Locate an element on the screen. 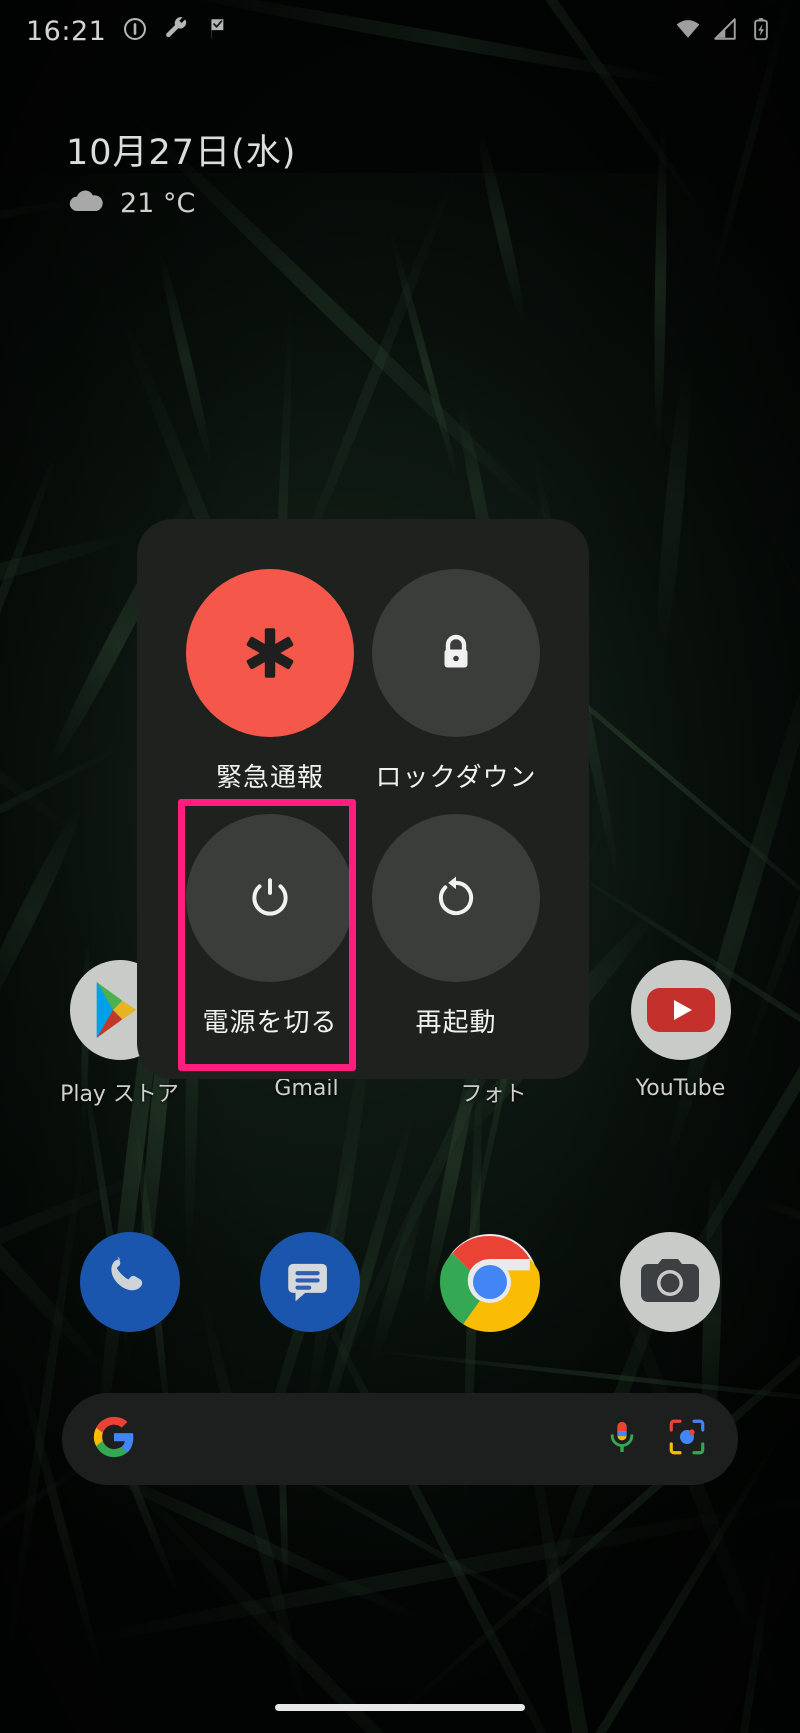 Image resolution: width=800 pixels, height=1733 pixels. info-circle-icon is located at coordinates (135, 31).